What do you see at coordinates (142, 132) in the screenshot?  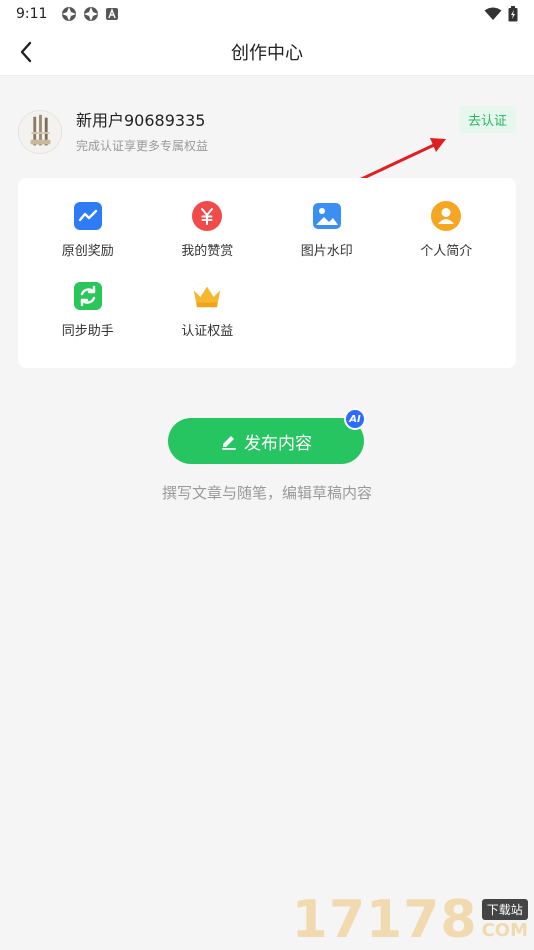 I see `user-info: 新用户90689335 完成认证享更多专属权益` at bounding box center [142, 132].